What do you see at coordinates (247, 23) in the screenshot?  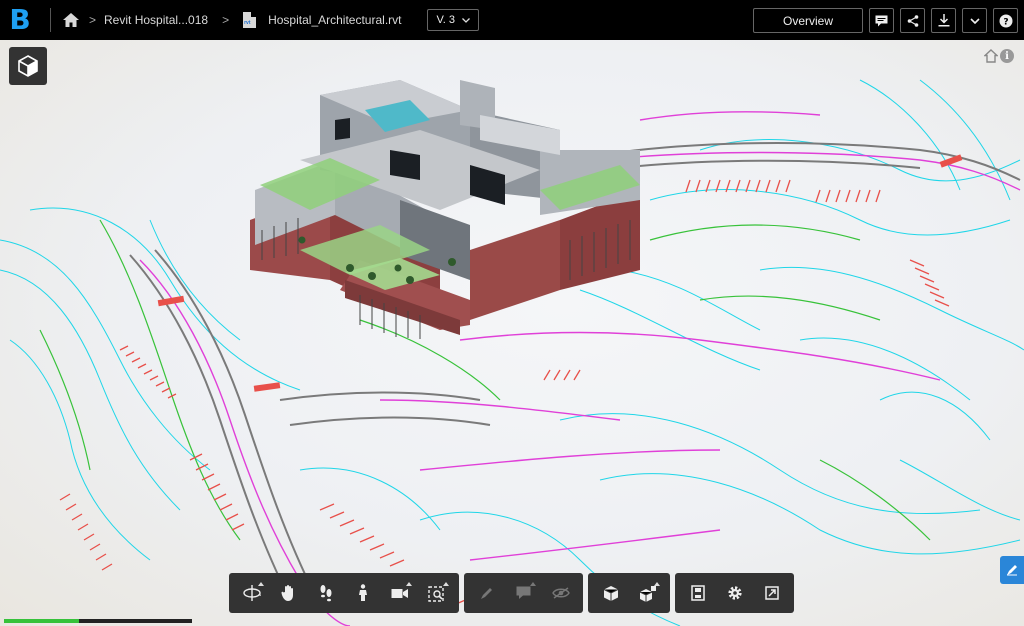 I see `file-badge: rvt` at bounding box center [247, 23].